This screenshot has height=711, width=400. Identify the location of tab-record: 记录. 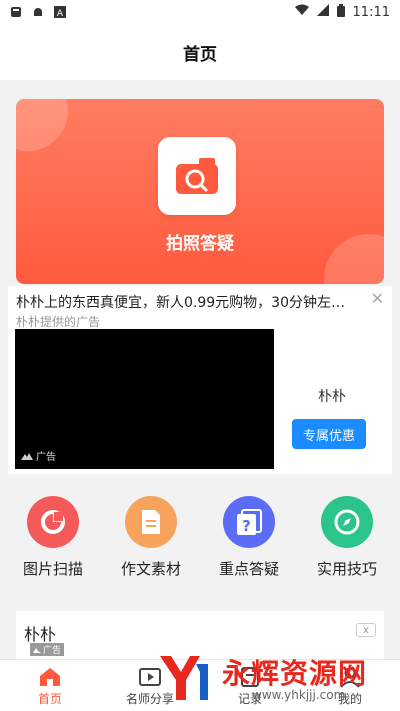
(250, 685).